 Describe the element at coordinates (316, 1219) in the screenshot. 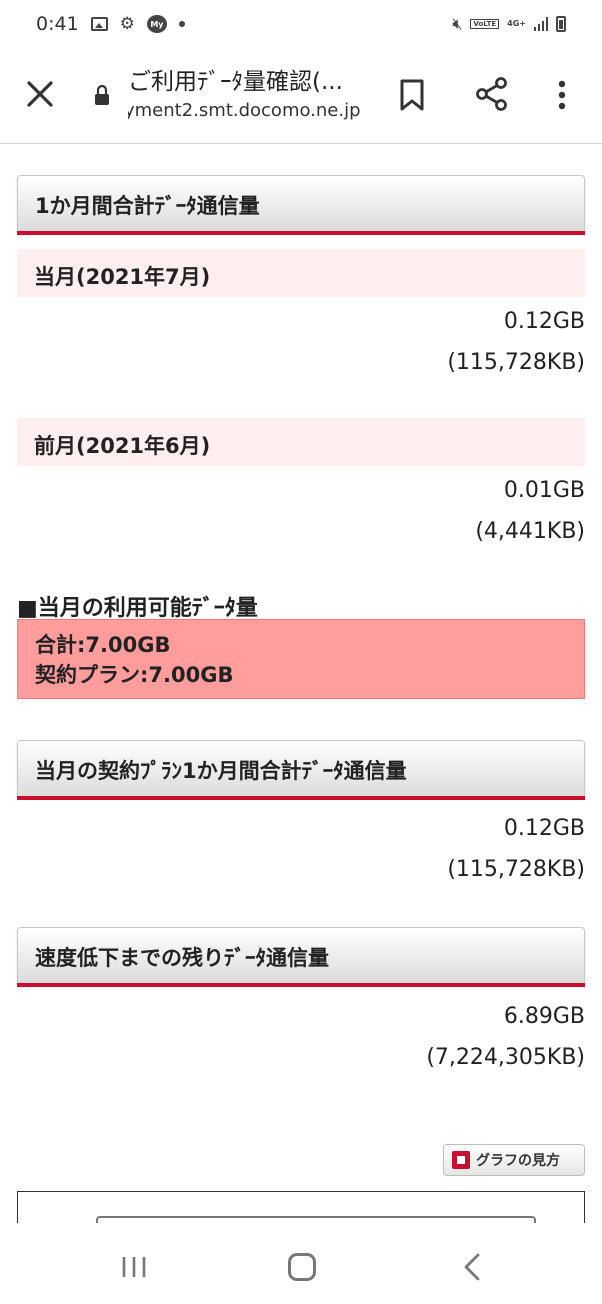

I see `graph-inner-frame` at that location.